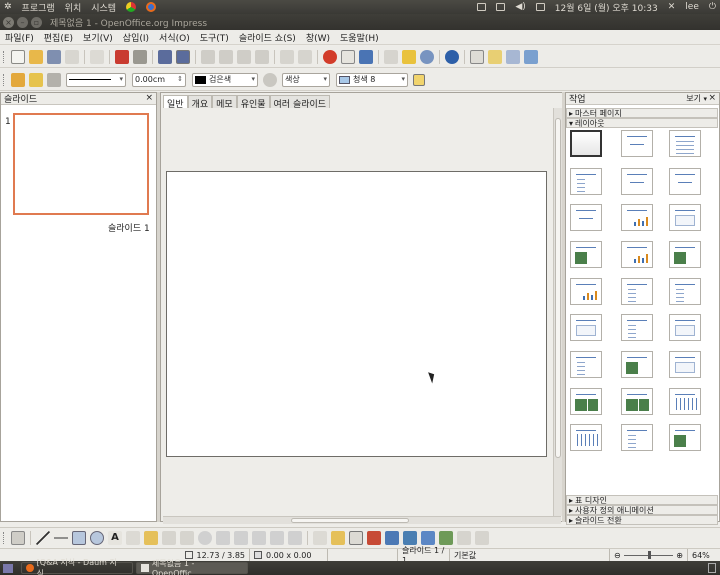 The width and height of the screenshot is (720, 575). I want to click on area-style-select: 색상 ▾, so click(306, 79).